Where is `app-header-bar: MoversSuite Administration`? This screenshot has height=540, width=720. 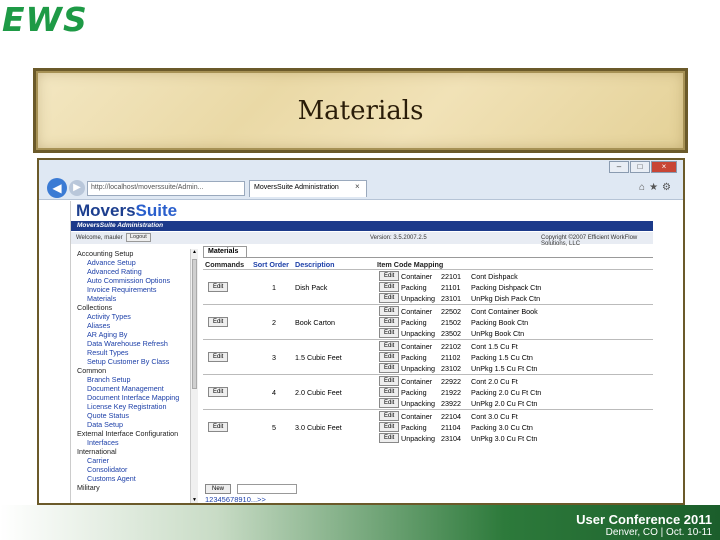 app-header-bar: MoversSuite Administration is located at coordinates (362, 226).